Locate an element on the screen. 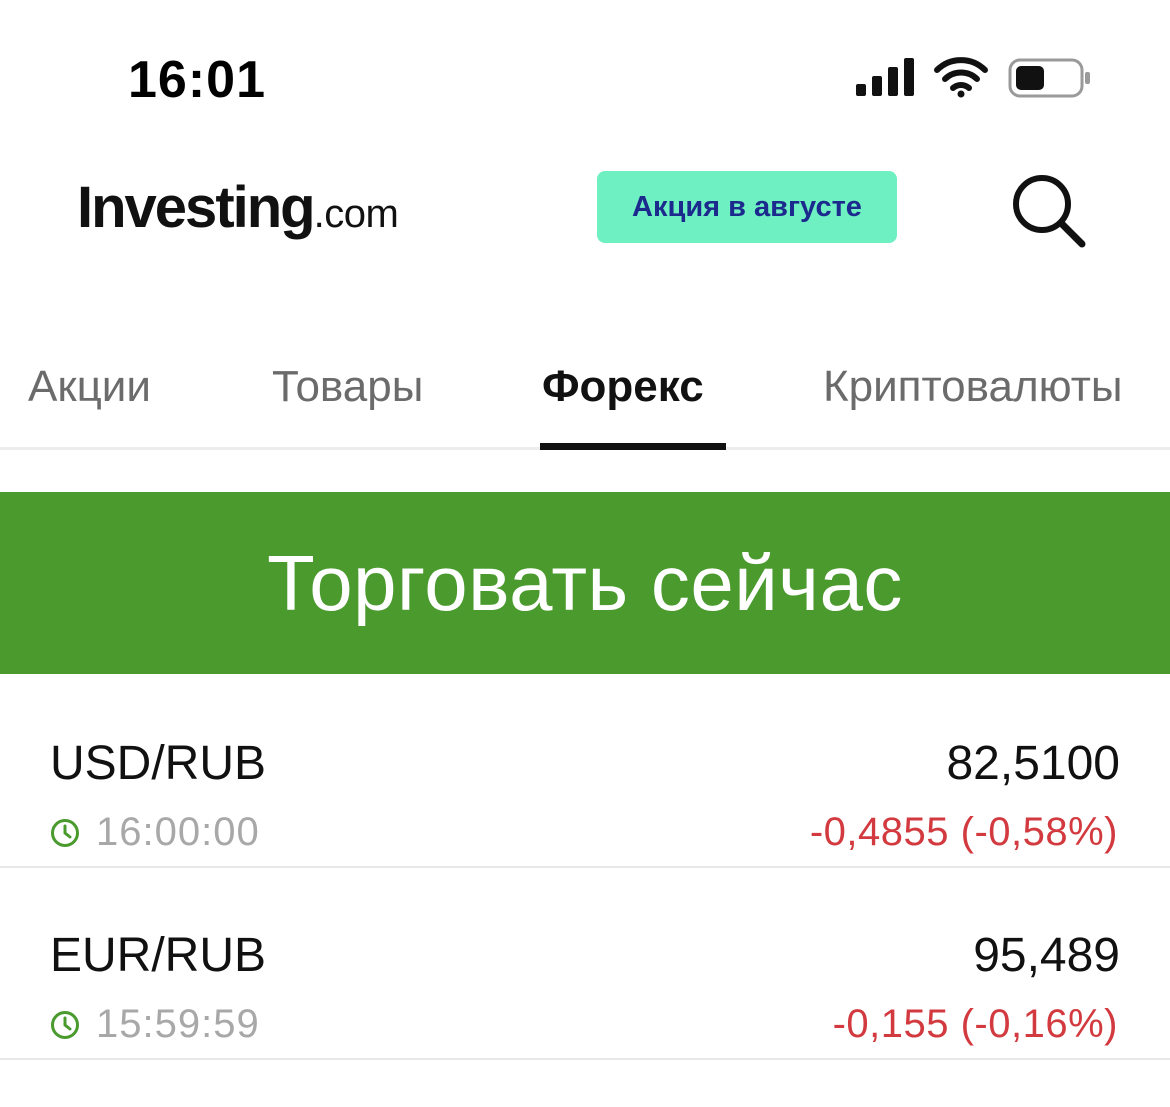  status-bar: 16:01 is located at coordinates (585, 75).